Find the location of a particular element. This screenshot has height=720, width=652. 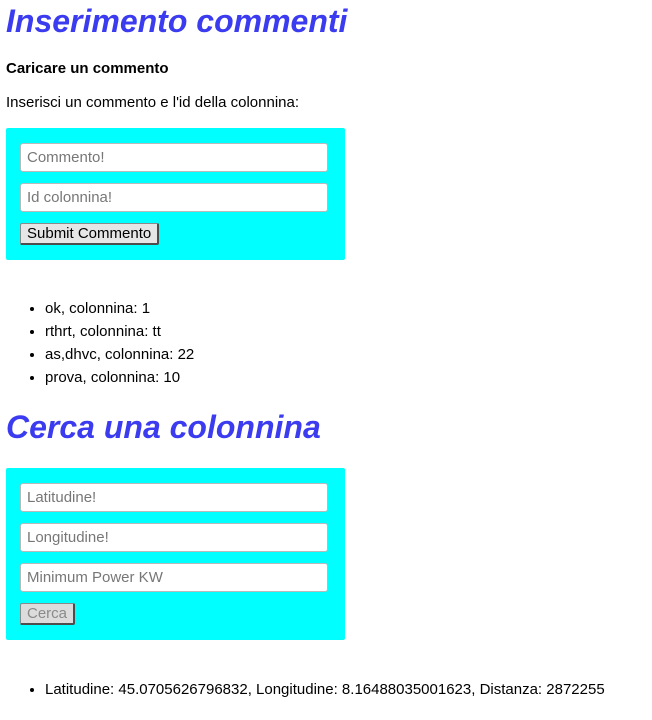

comment-item: prova, colonnina: 10 is located at coordinates (119, 377).